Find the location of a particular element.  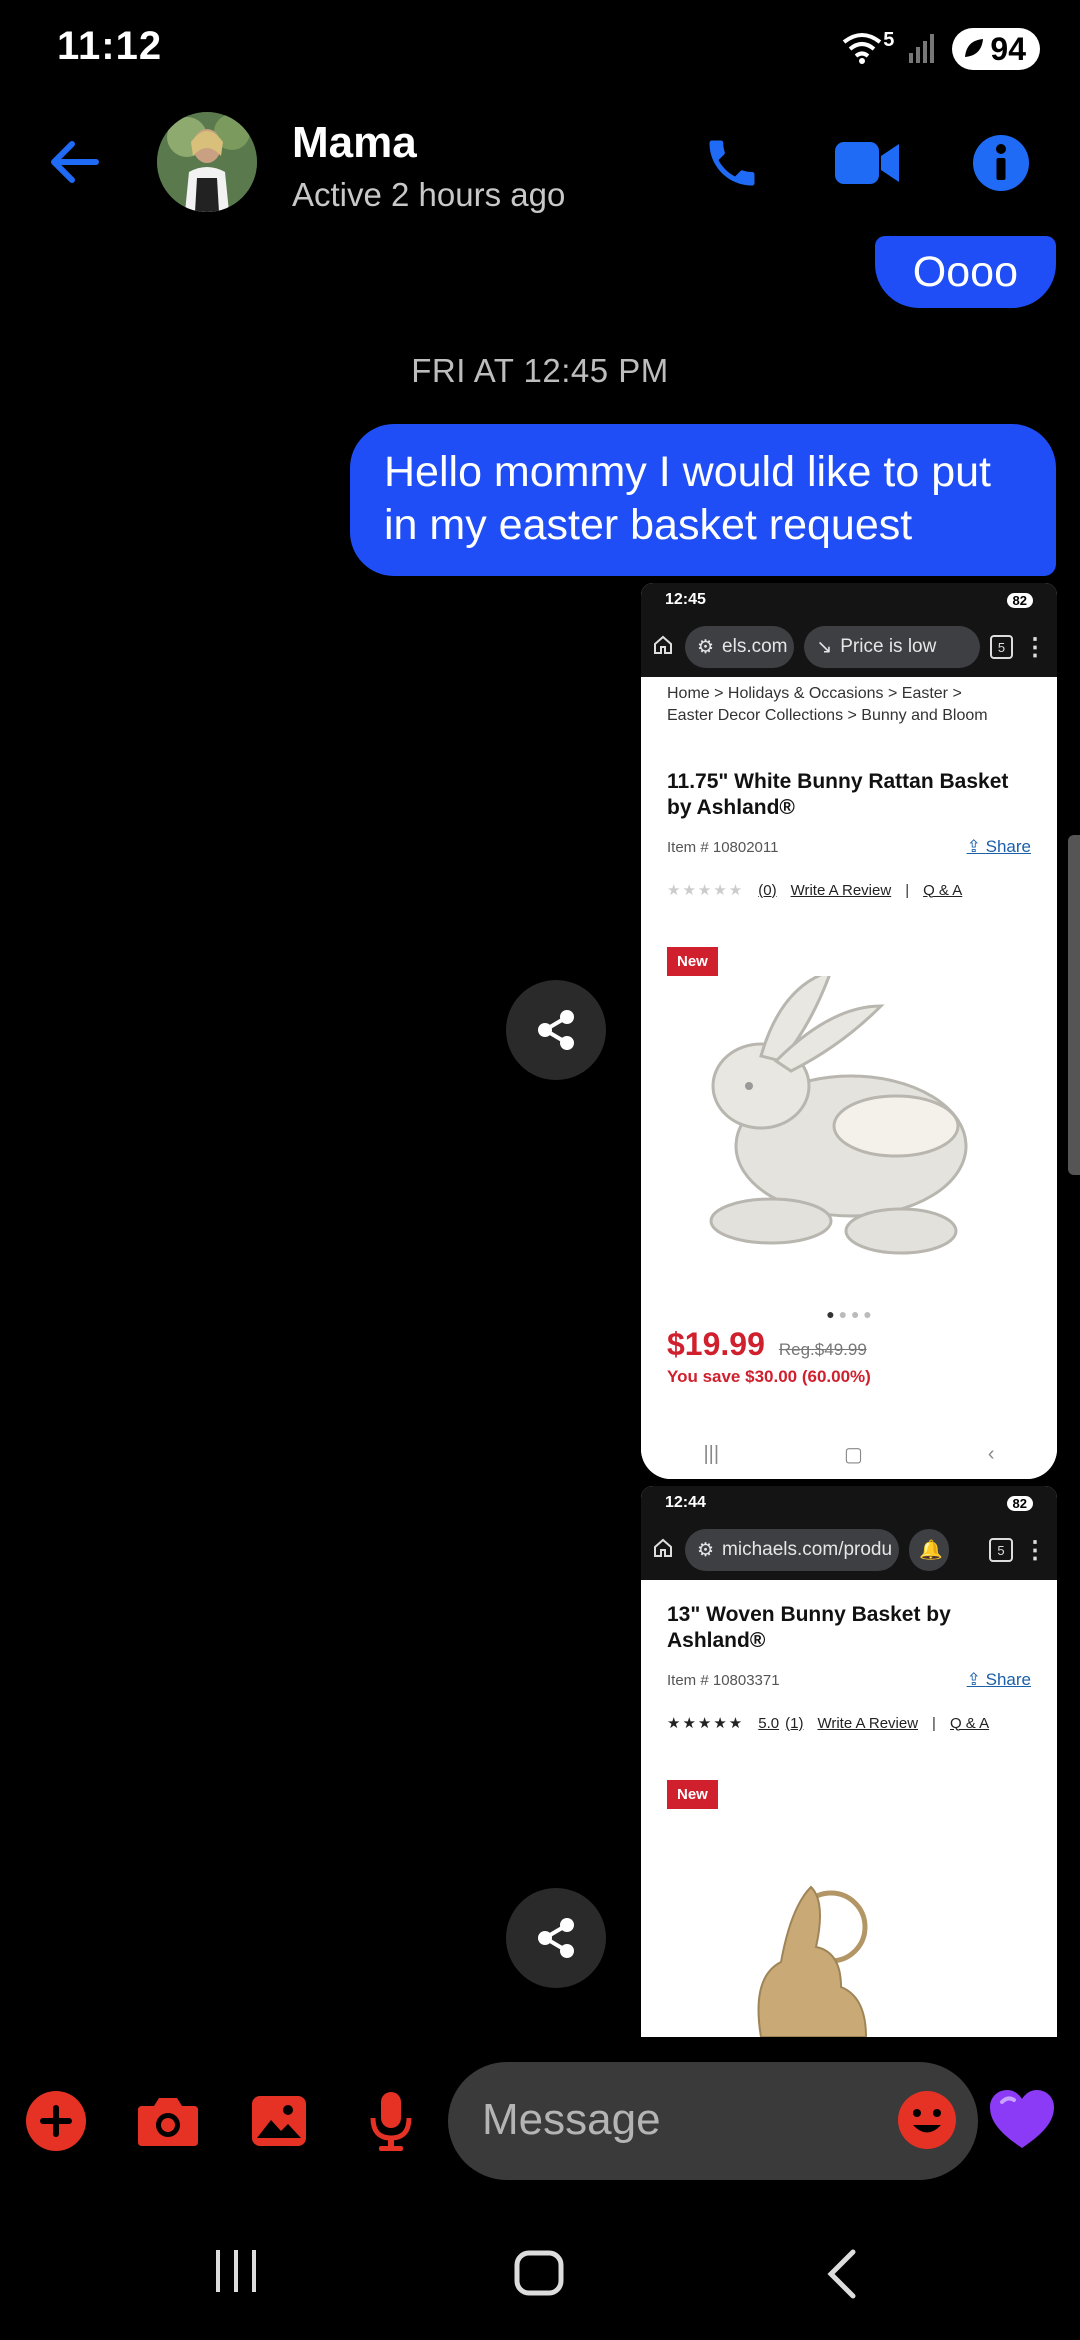

savings-text: You save $30.00 (60.00%) is located at coordinates (769, 1376).